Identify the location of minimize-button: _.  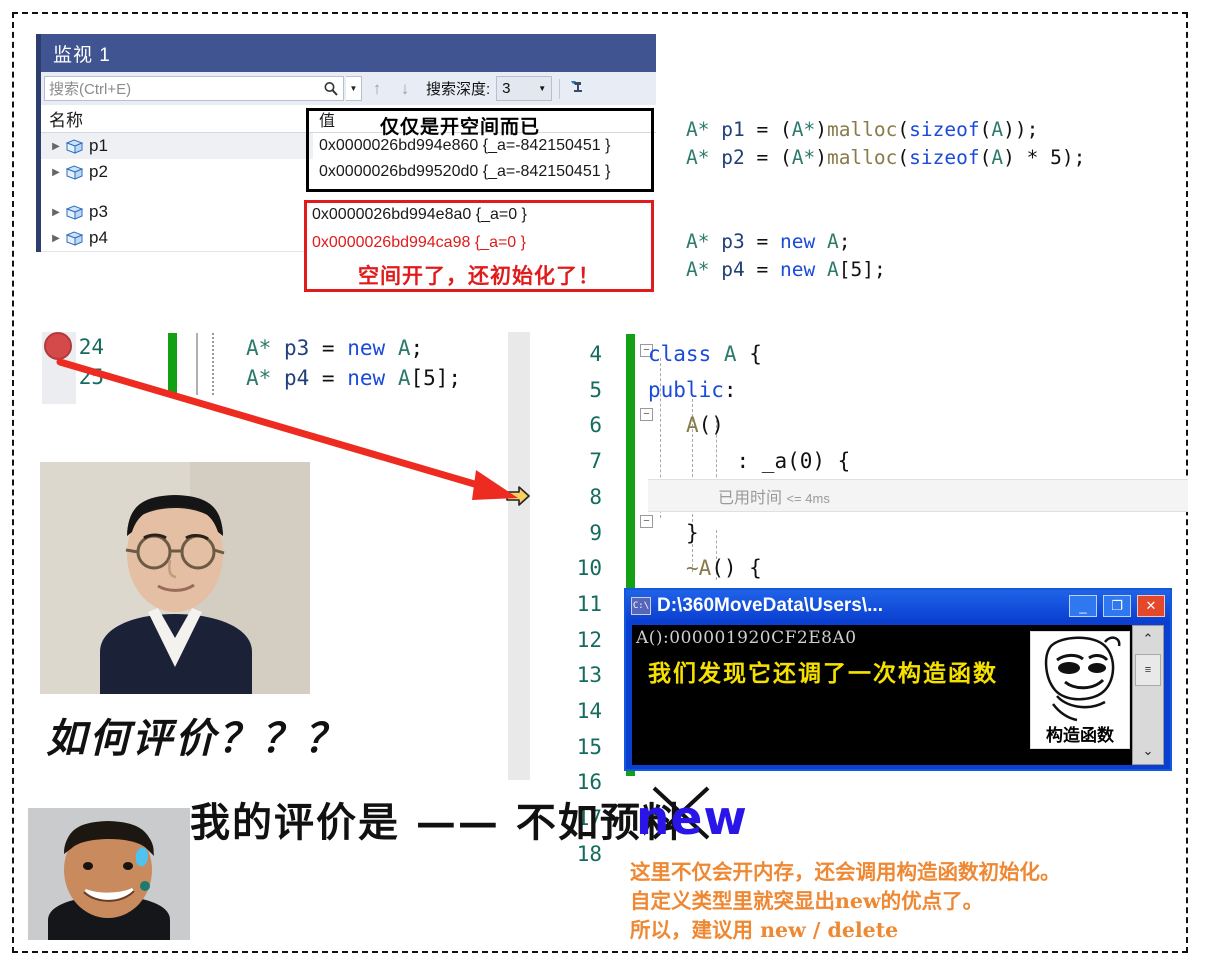
(1083, 606).